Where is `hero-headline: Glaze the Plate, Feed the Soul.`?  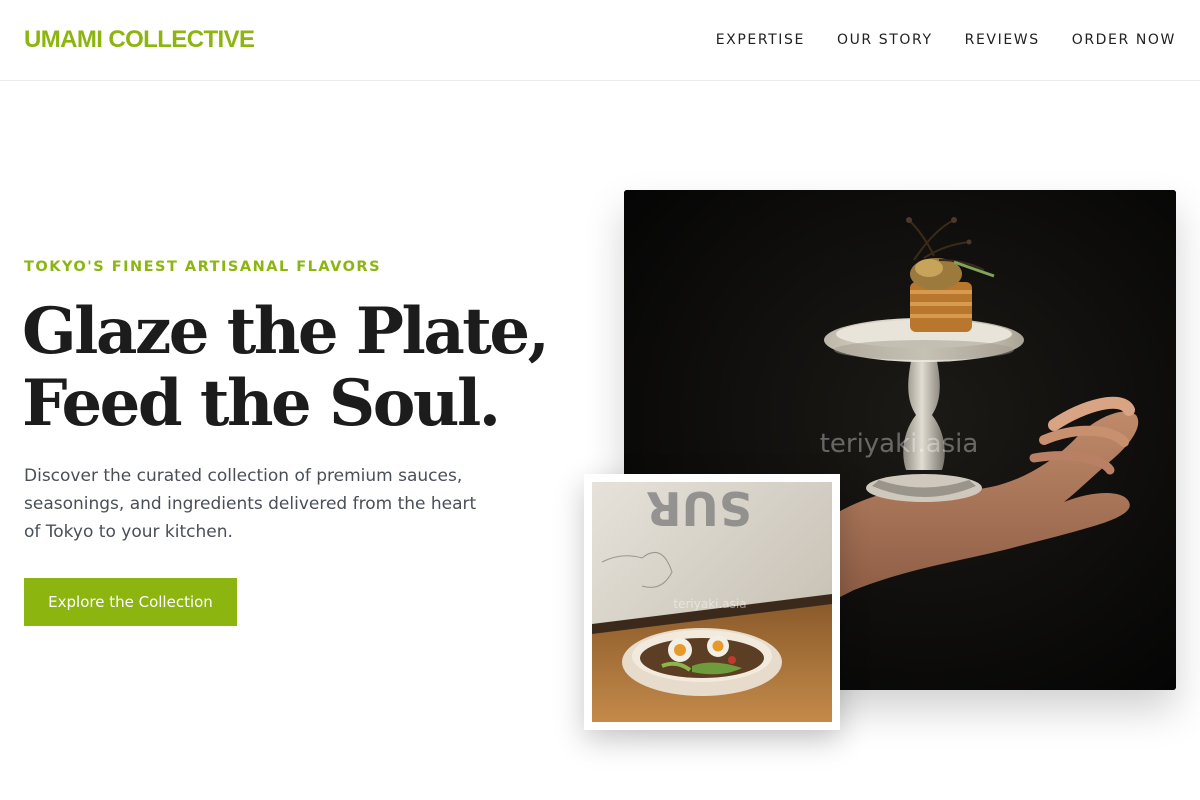 hero-headline: Glaze the Plate, Feed the Soul. is located at coordinates (286, 367).